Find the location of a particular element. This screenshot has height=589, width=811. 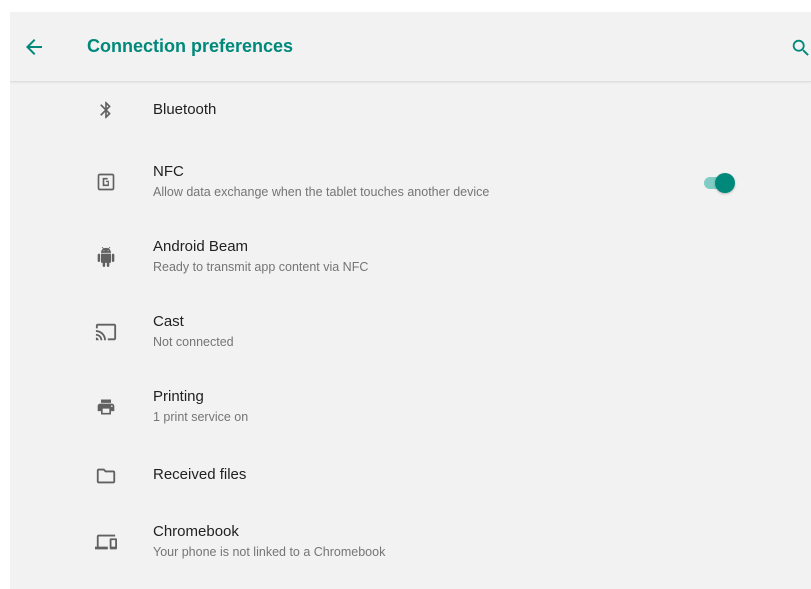

list-item-printing: Printing 1 print service on is located at coordinates (410, 407).